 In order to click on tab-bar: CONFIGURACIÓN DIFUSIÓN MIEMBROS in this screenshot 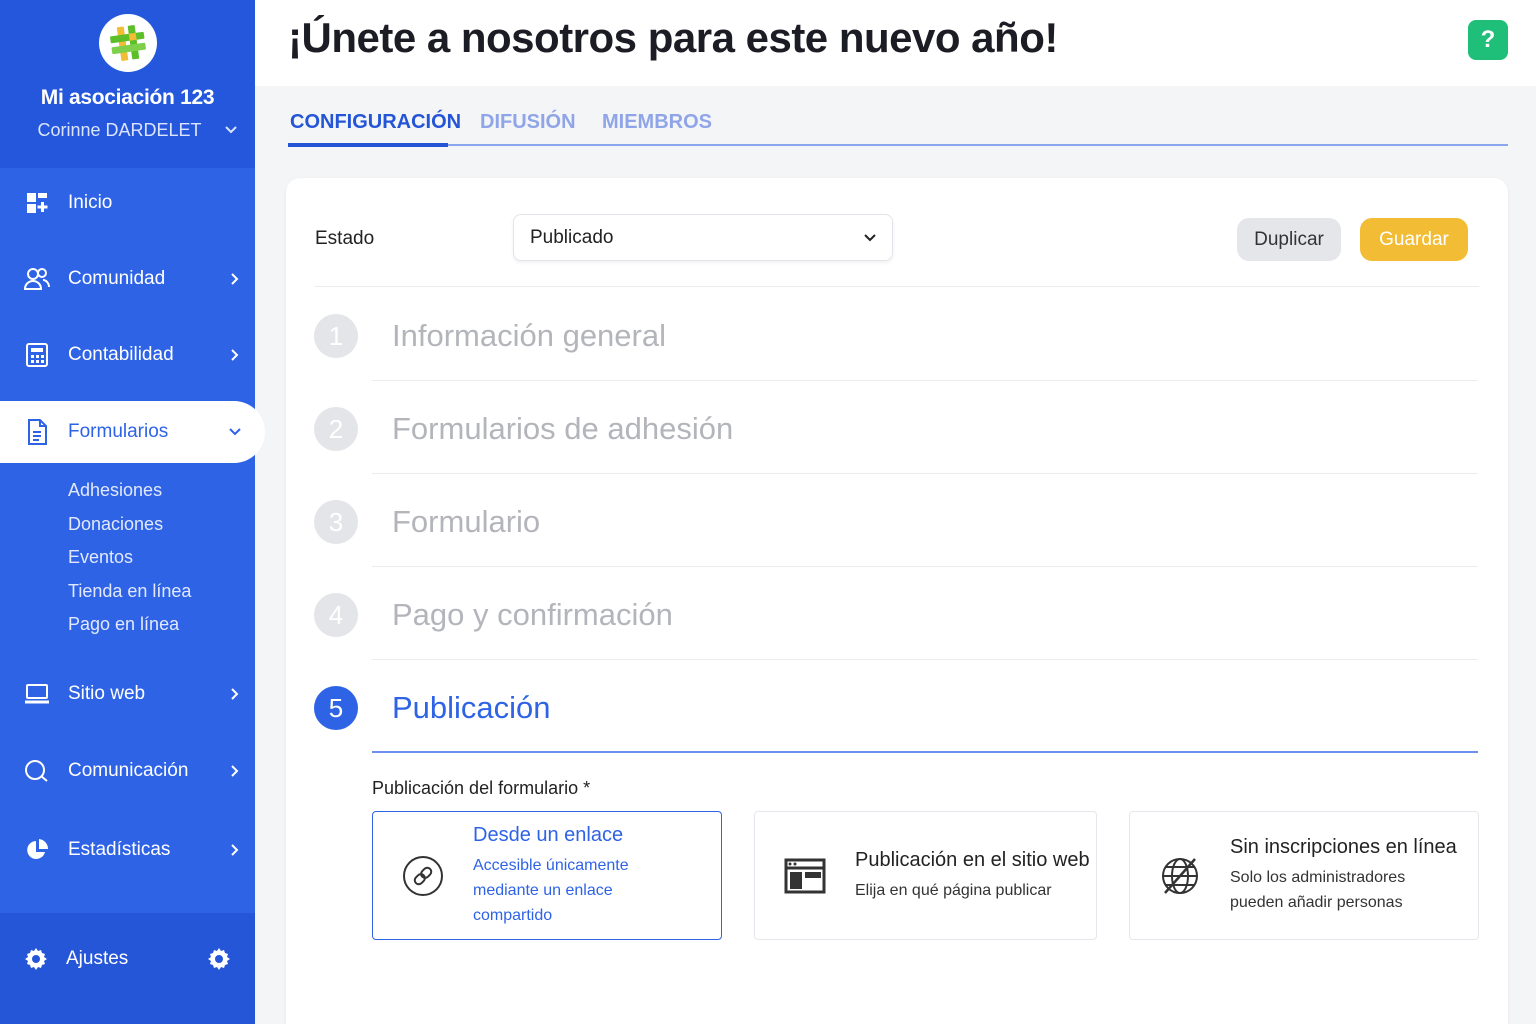, I will do `click(898, 127)`.